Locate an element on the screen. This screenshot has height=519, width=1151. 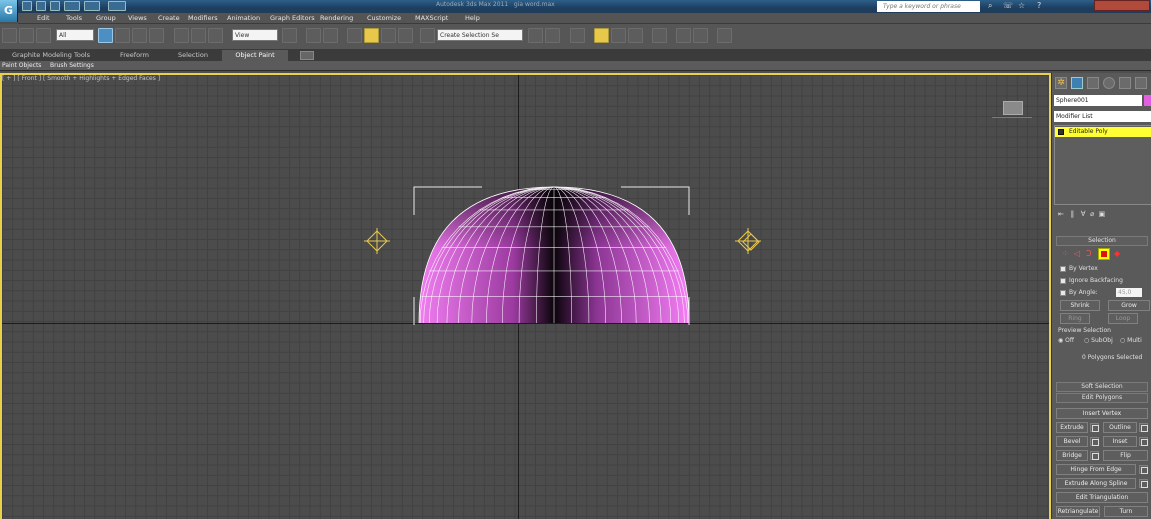
object-color-swatch is located at coordinates (1147, 100).